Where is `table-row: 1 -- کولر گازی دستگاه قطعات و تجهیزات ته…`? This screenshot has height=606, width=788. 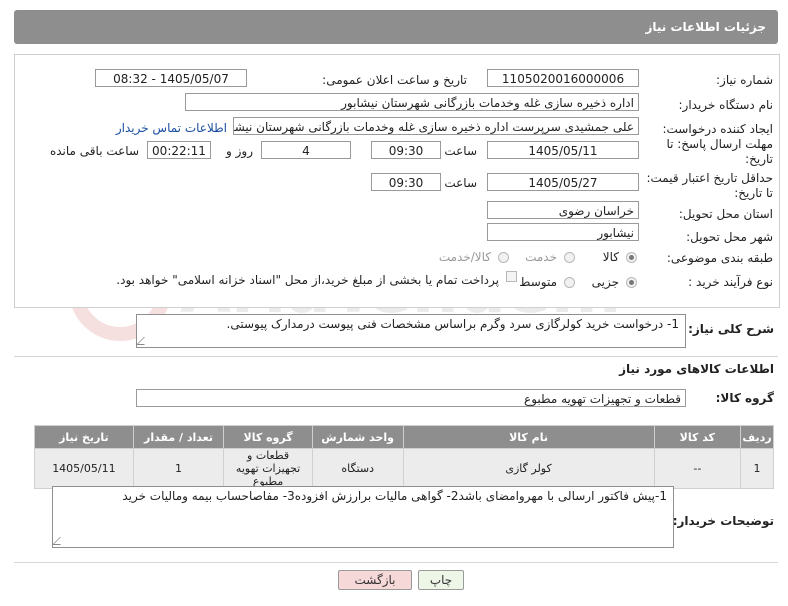
table-row: 1 -- کولر گازی دستگاه قطعات و تجهیزات ته… is located at coordinates (404, 468).